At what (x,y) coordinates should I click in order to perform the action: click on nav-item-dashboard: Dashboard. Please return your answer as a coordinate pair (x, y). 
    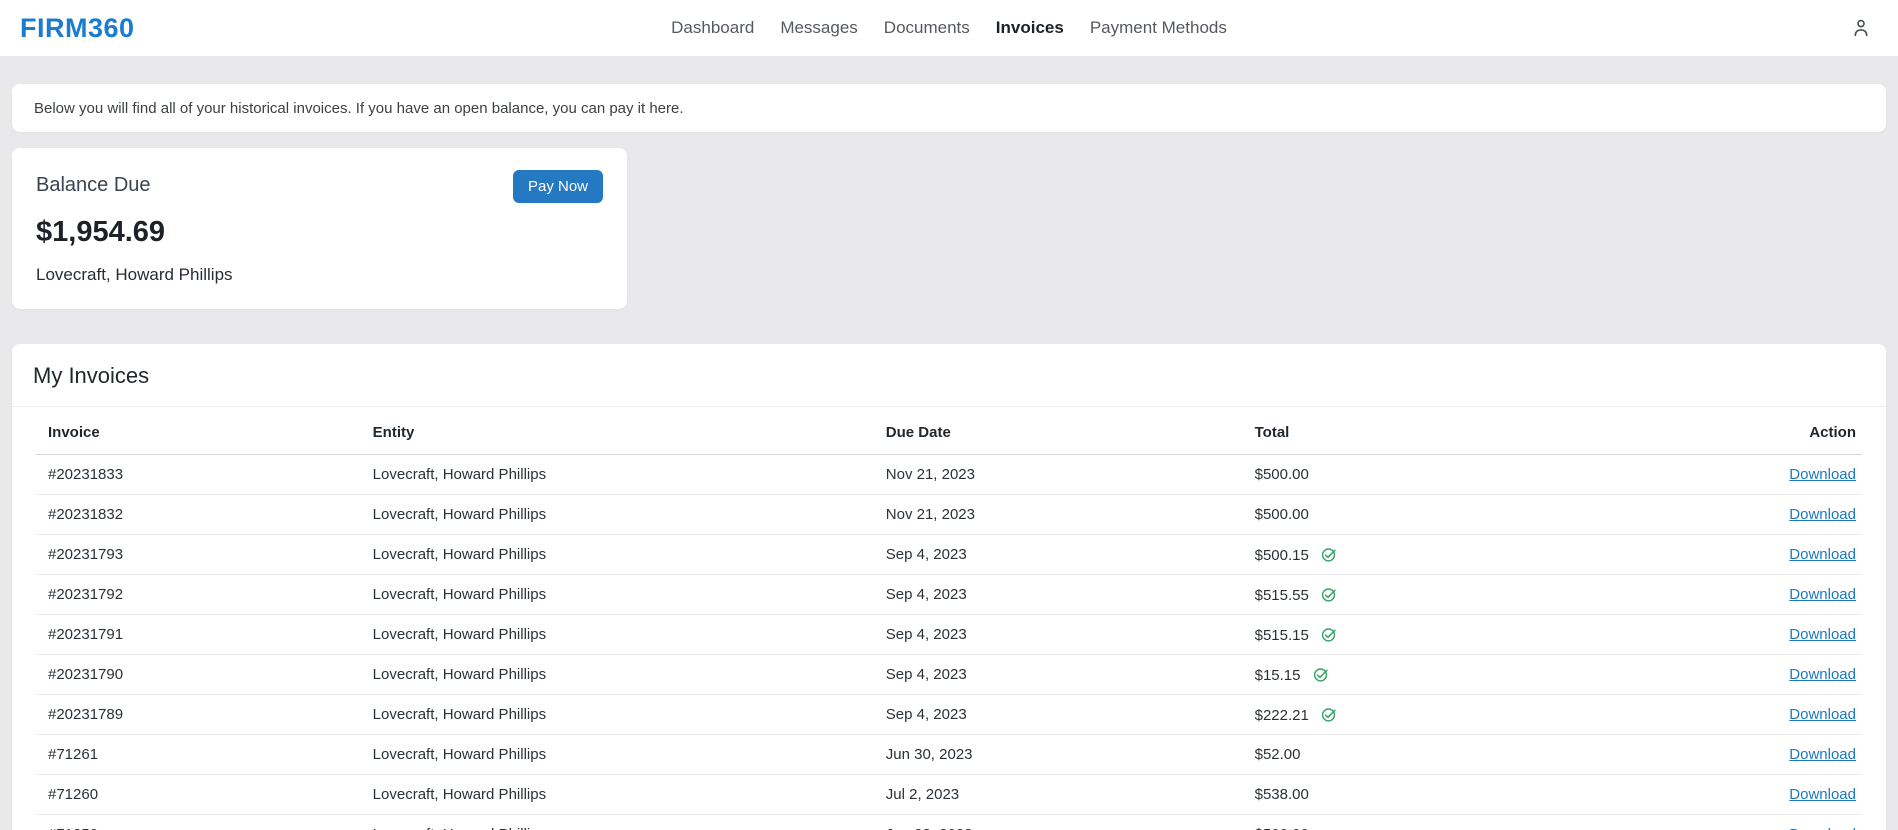
    Looking at the image, I should click on (712, 28).